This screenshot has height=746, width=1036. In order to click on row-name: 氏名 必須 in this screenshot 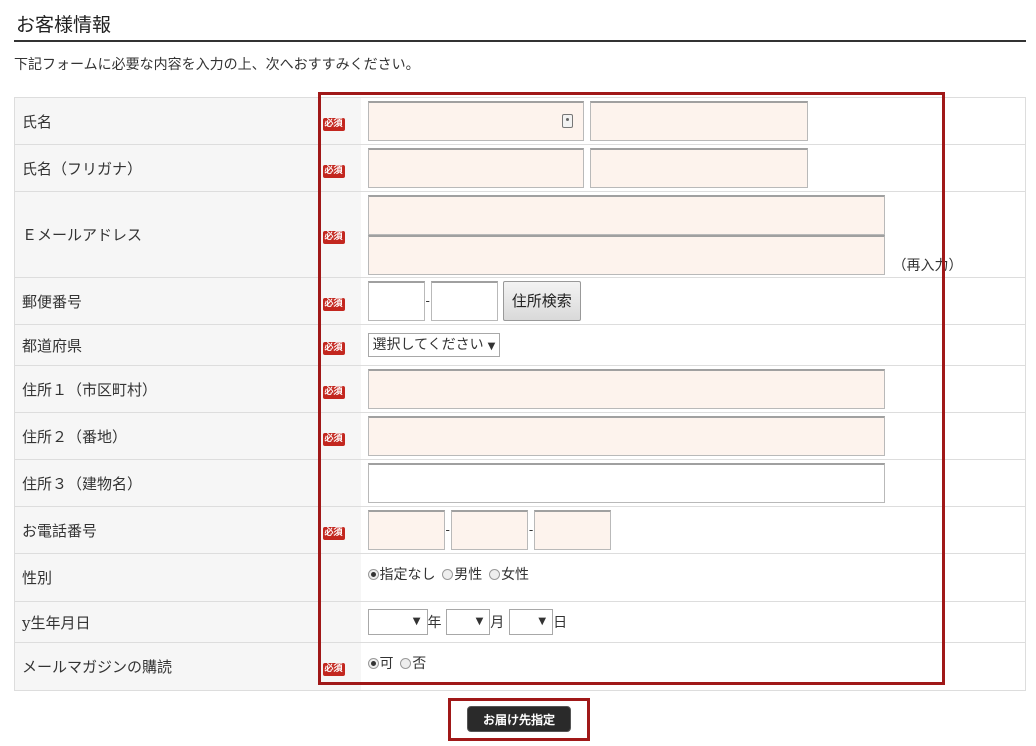, I will do `click(520, 121)`.